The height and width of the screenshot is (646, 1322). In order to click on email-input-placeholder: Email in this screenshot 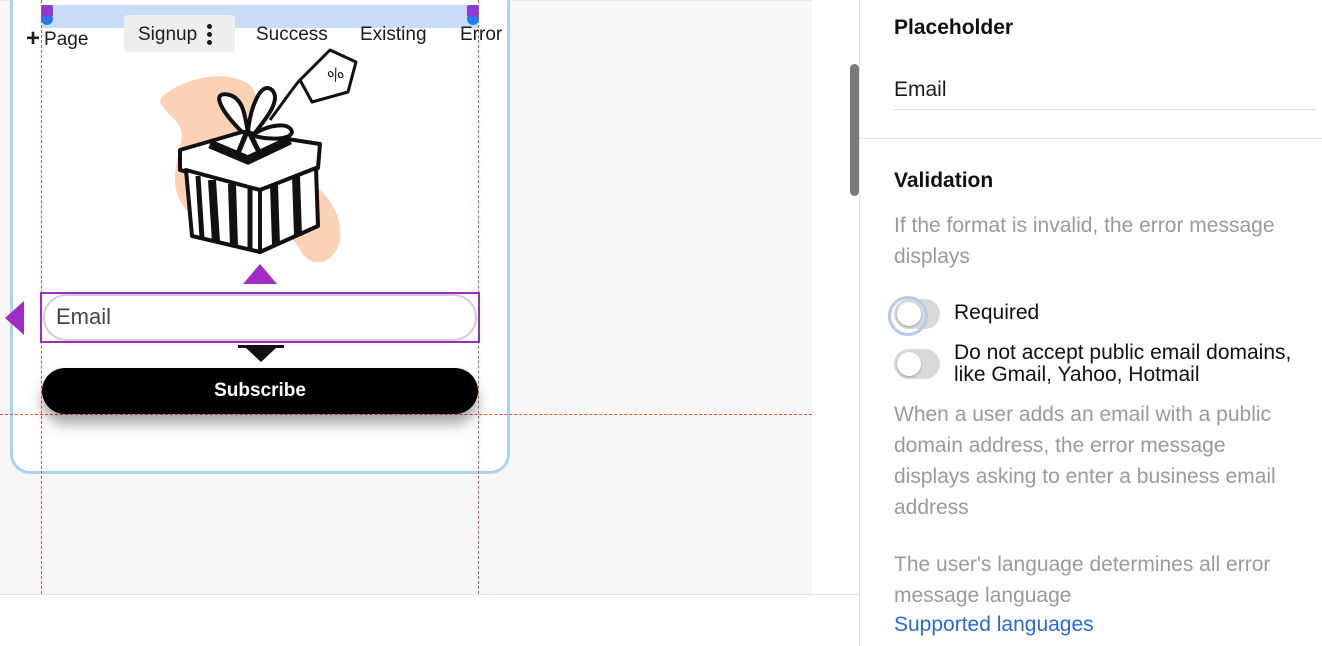, I will do `click(84, 316)`.